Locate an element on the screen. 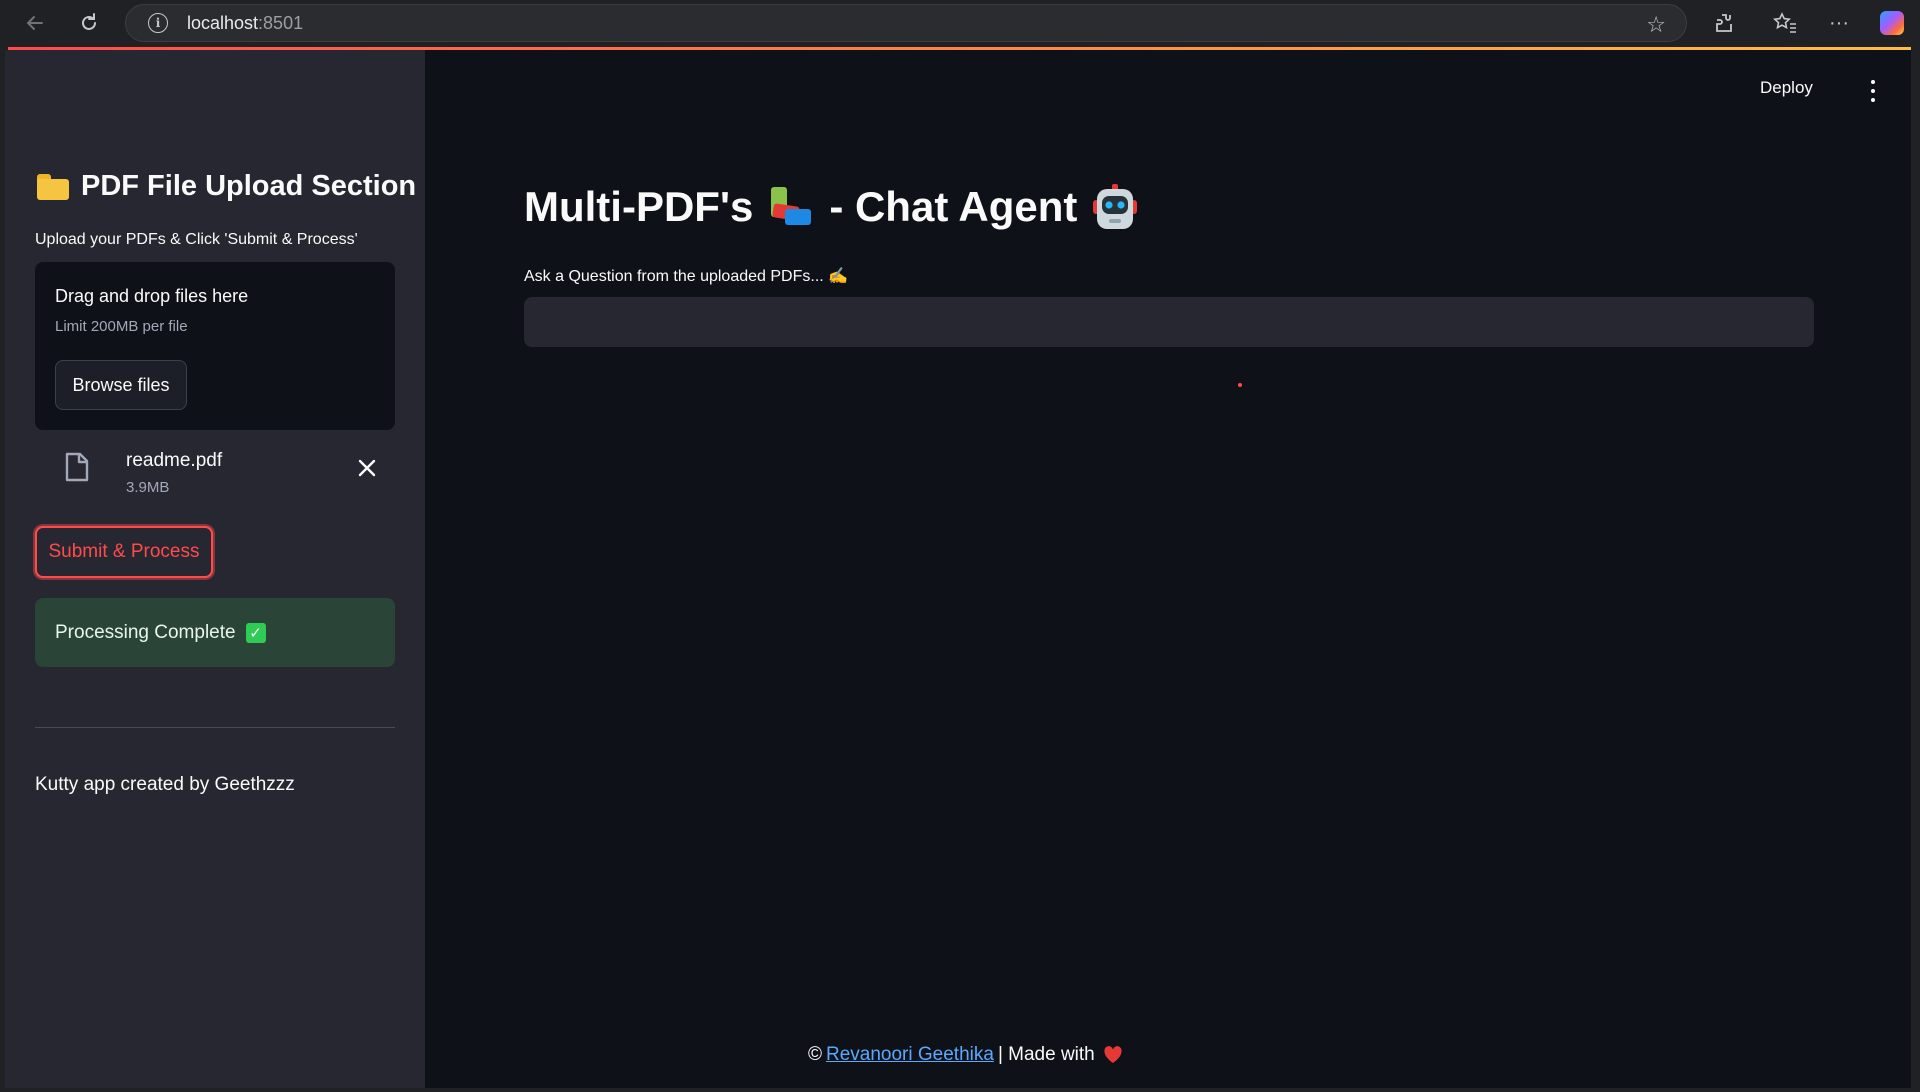  check-icon: ✓ is located at coordinates (255, 632).